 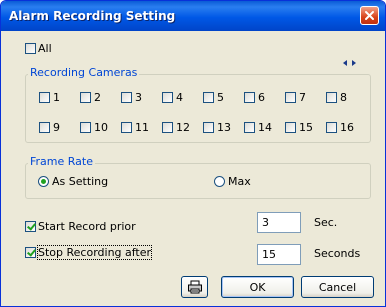 I want to click on as-setting-radio, so click(x=43, y=181).